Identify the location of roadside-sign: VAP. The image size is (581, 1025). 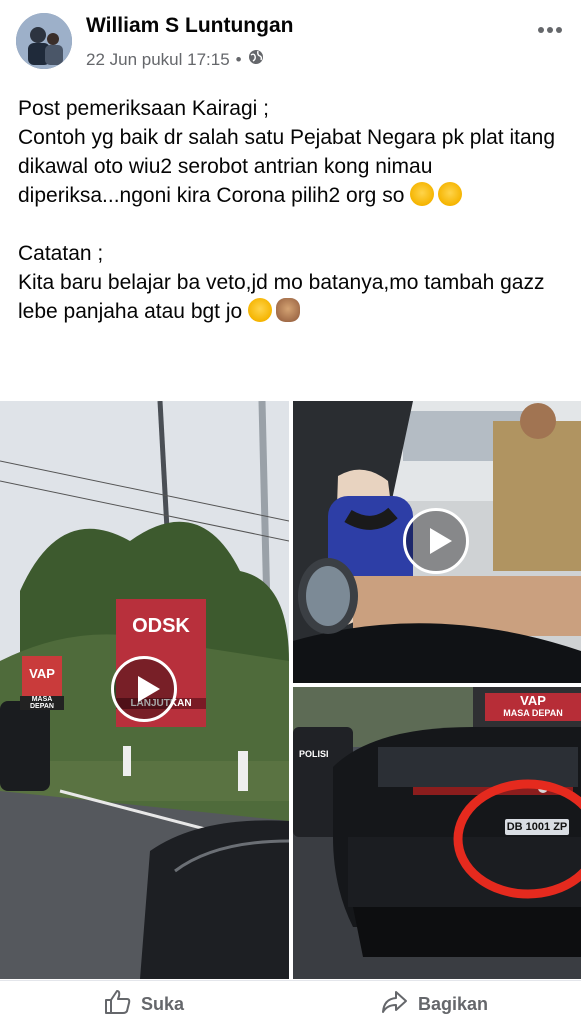
(42, 676).